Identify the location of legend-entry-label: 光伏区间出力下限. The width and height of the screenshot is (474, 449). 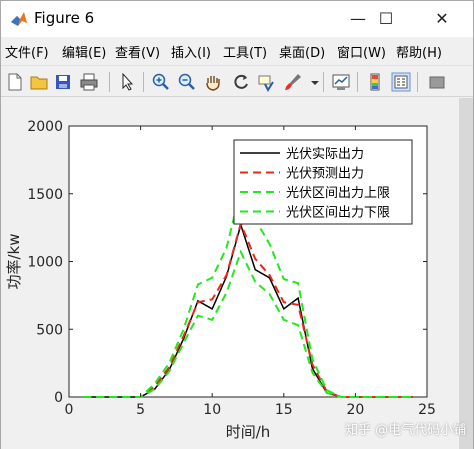
(338, 213).